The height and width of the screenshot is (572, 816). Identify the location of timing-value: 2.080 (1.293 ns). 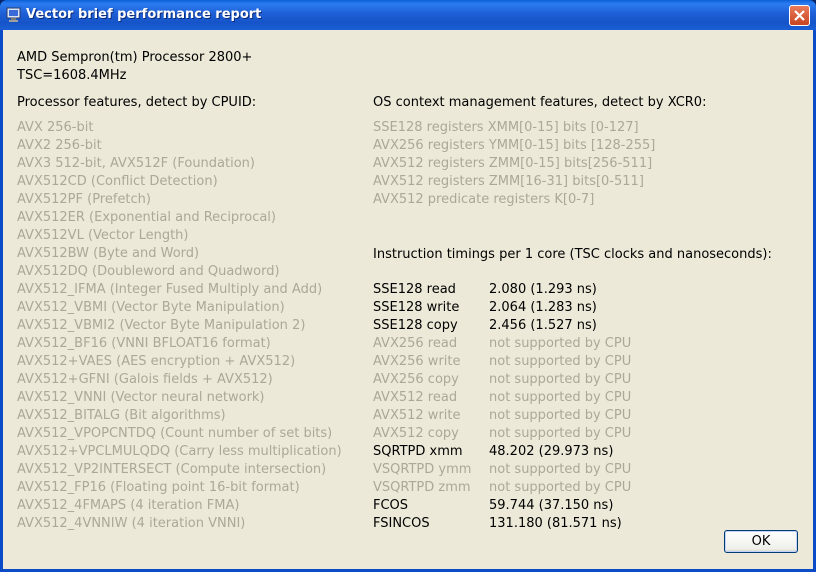
(543, 289).